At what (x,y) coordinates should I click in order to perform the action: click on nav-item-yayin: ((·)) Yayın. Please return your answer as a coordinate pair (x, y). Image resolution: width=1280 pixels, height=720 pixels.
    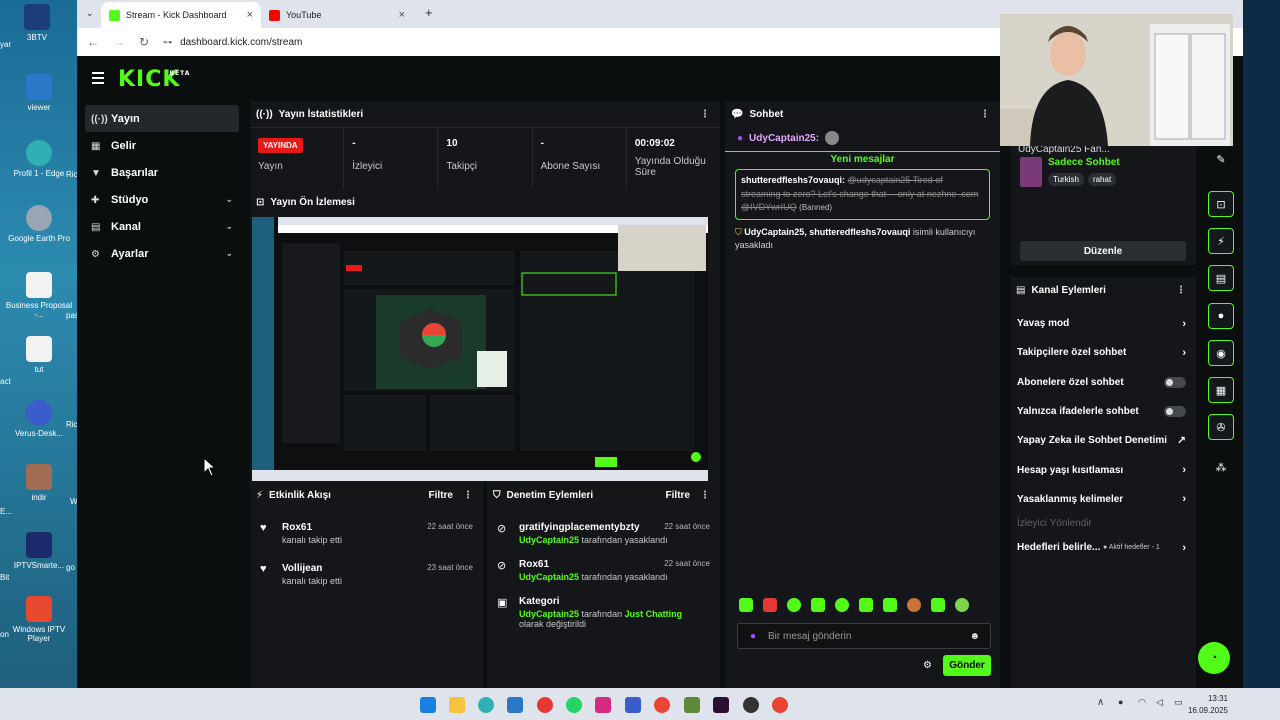
    Looking at the image, I should click on (162, 118).